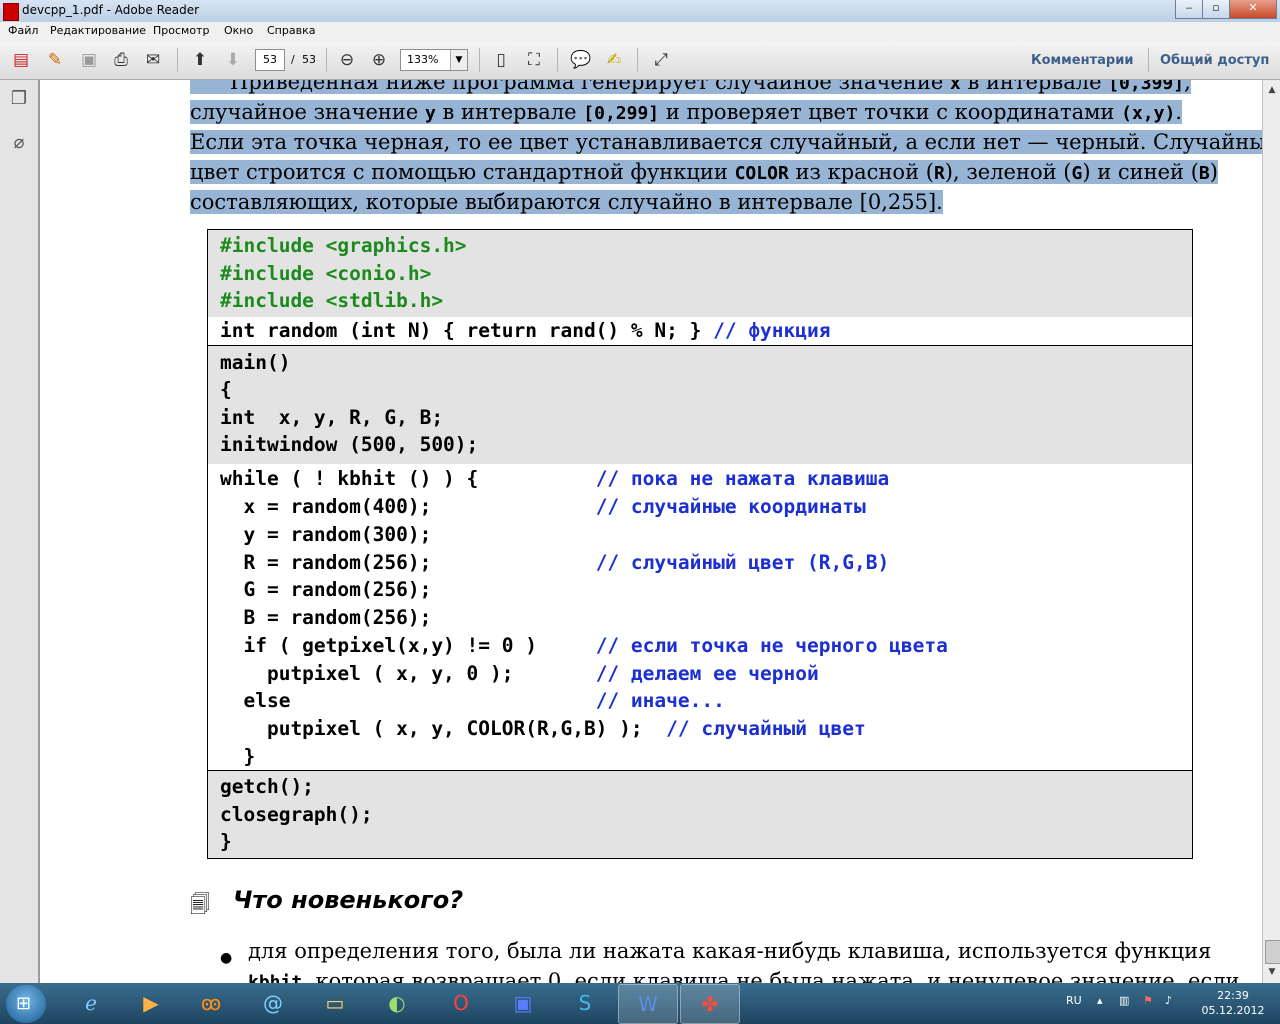  What do you see at coordinates (1233, 995) in the screenshot?
I see `clock-time: 22:39` at bounding box center [1233, 995].